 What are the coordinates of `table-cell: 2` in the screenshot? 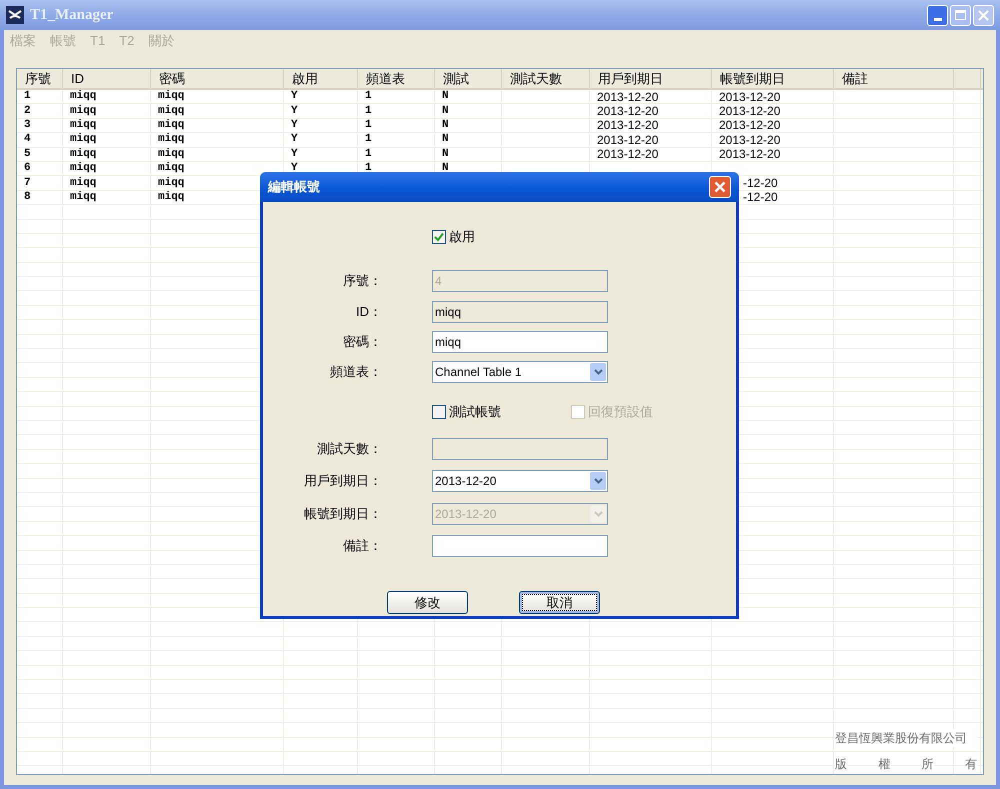 It's located at (40, 111).